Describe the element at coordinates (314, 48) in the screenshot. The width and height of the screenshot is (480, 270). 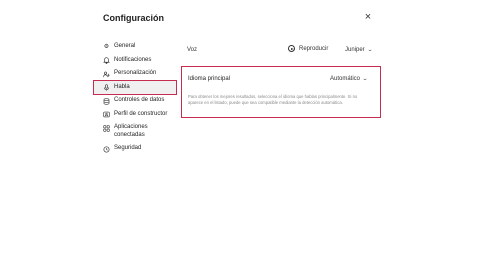
I see `play-label: Reproducir` at that location.